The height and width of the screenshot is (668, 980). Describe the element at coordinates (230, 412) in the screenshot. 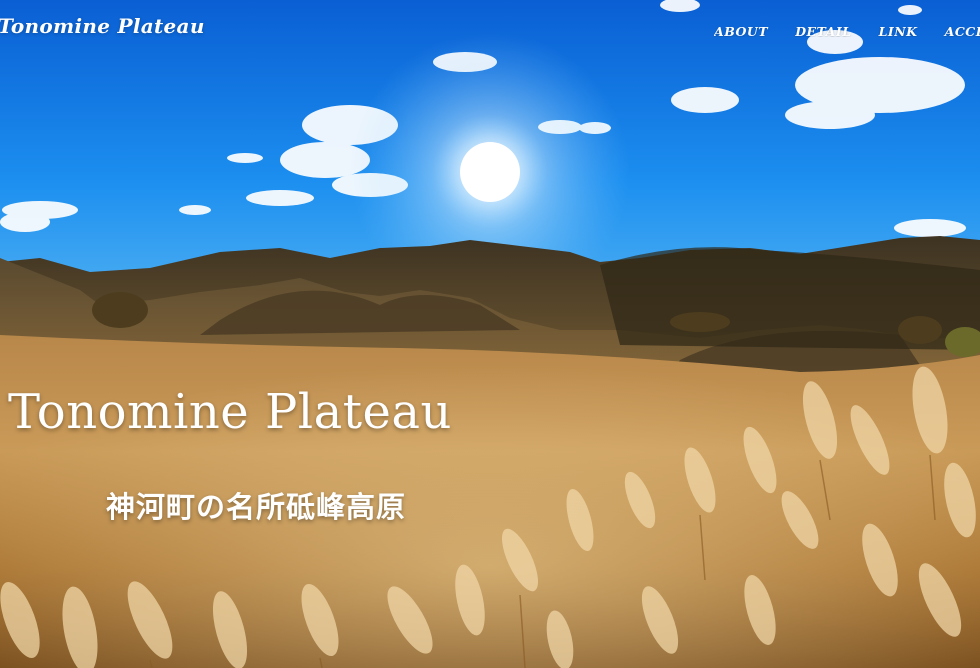

I see `hero-heading: Tonomine Plateau` at that location.